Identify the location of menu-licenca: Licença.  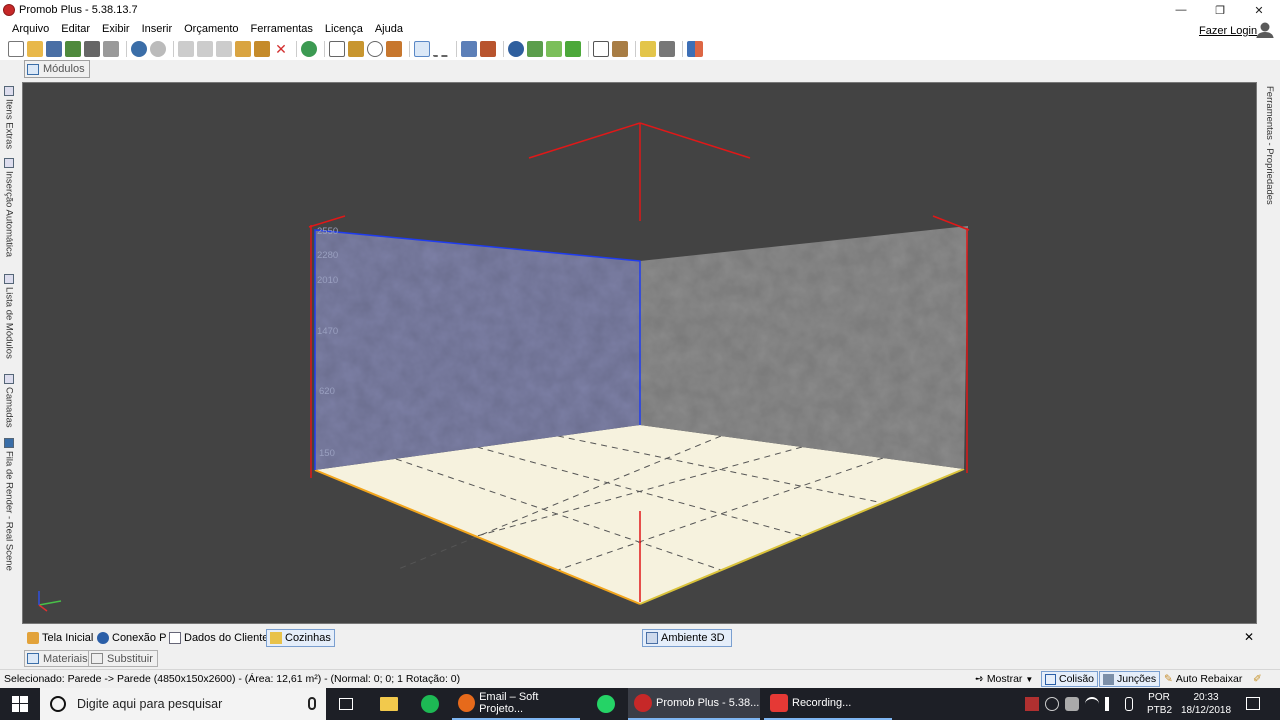
(344, 29).